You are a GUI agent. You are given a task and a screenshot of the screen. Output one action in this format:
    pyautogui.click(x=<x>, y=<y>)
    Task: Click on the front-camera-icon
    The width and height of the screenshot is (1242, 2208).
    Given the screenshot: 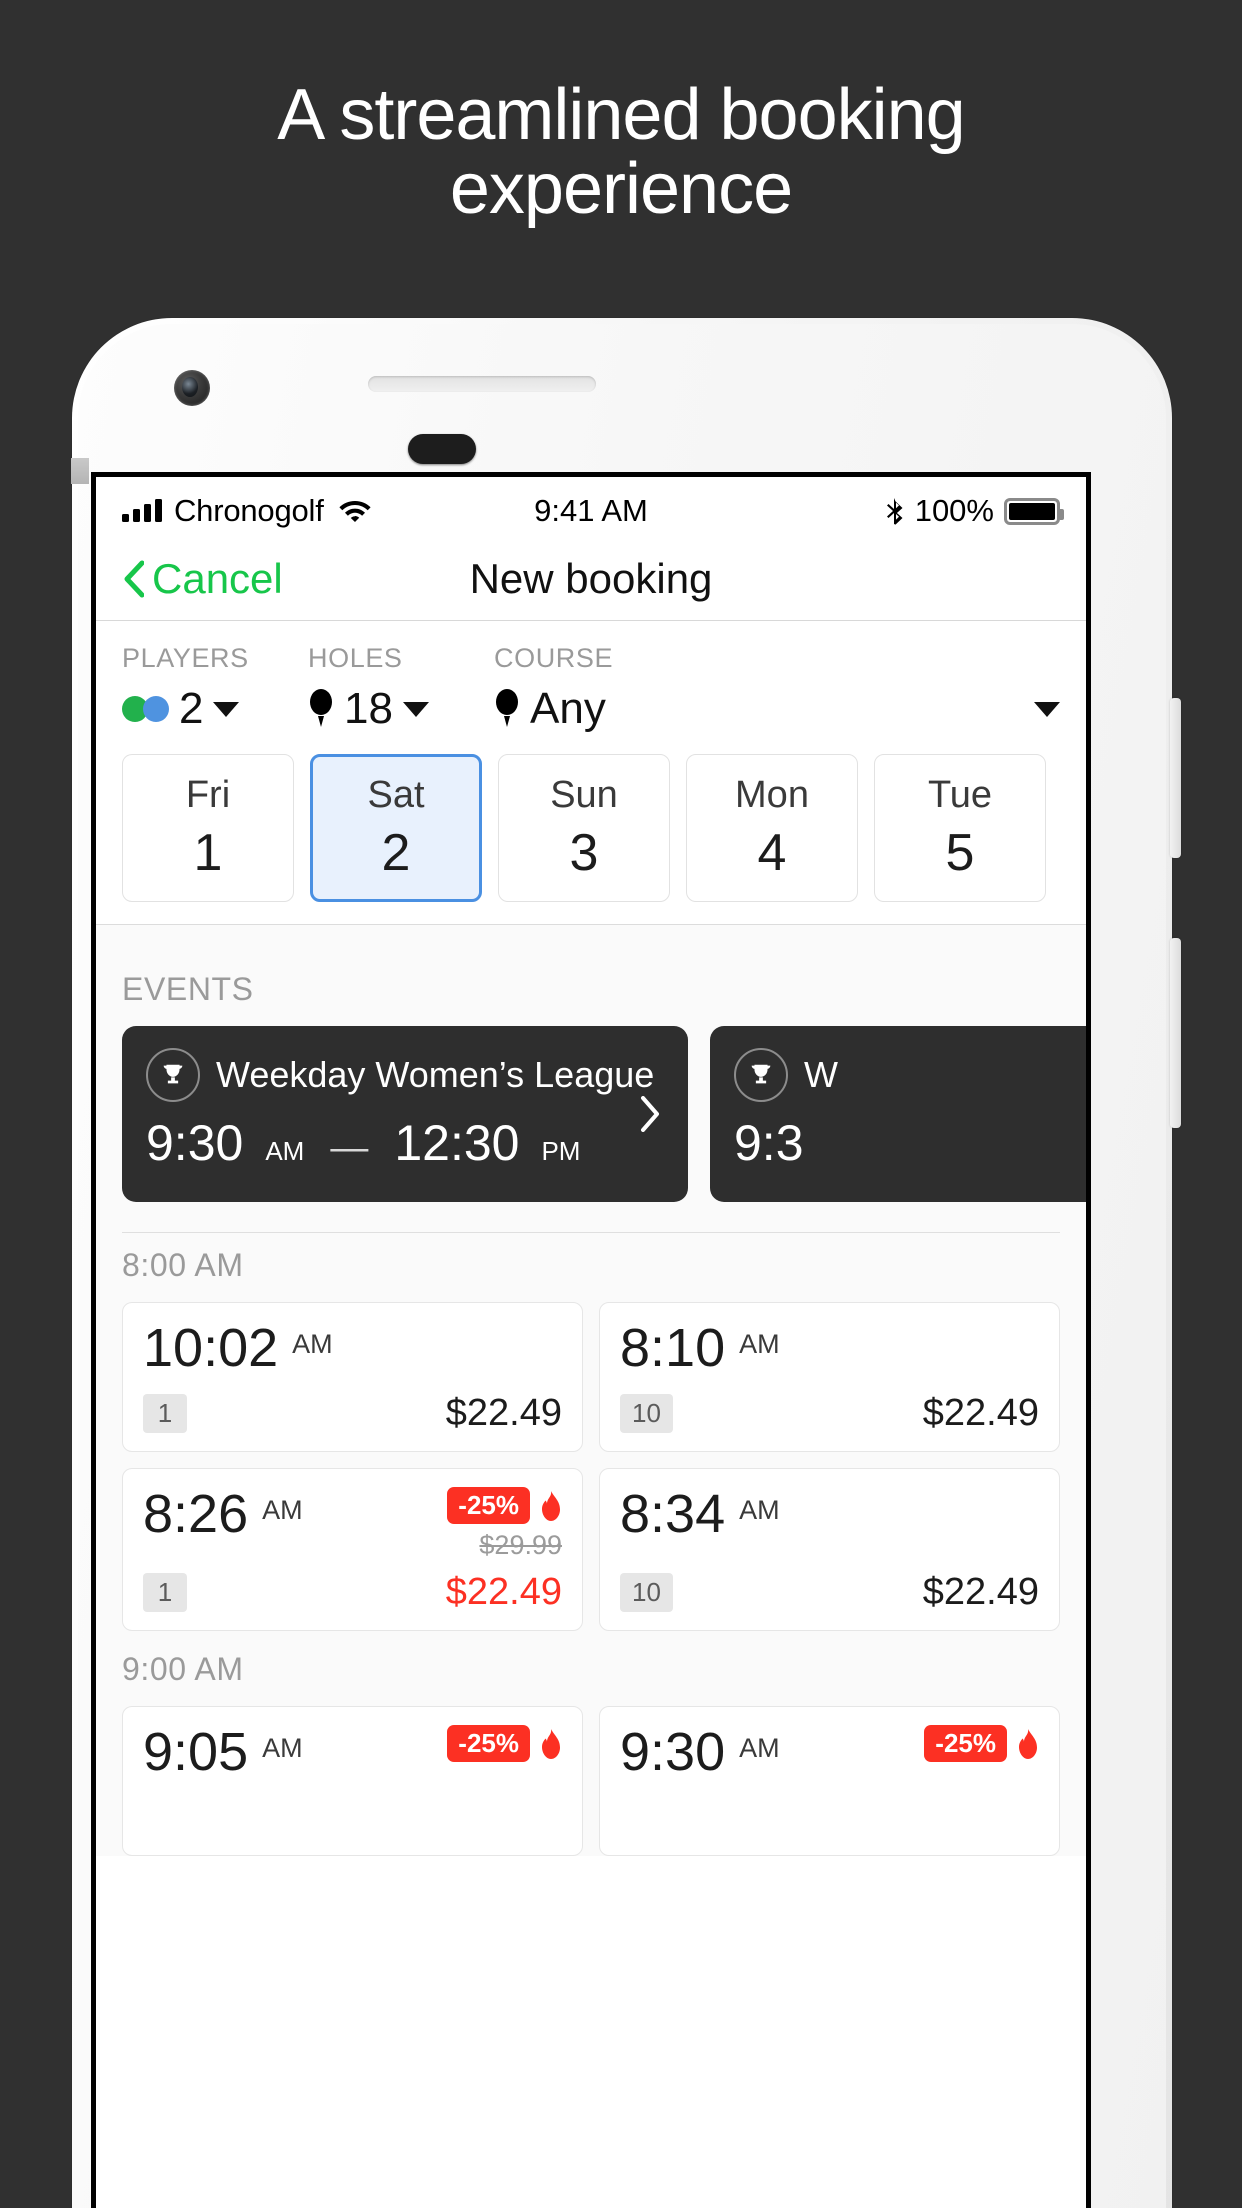 What is the action you would take?
    pyautogui.click(x=192, y=388)
    